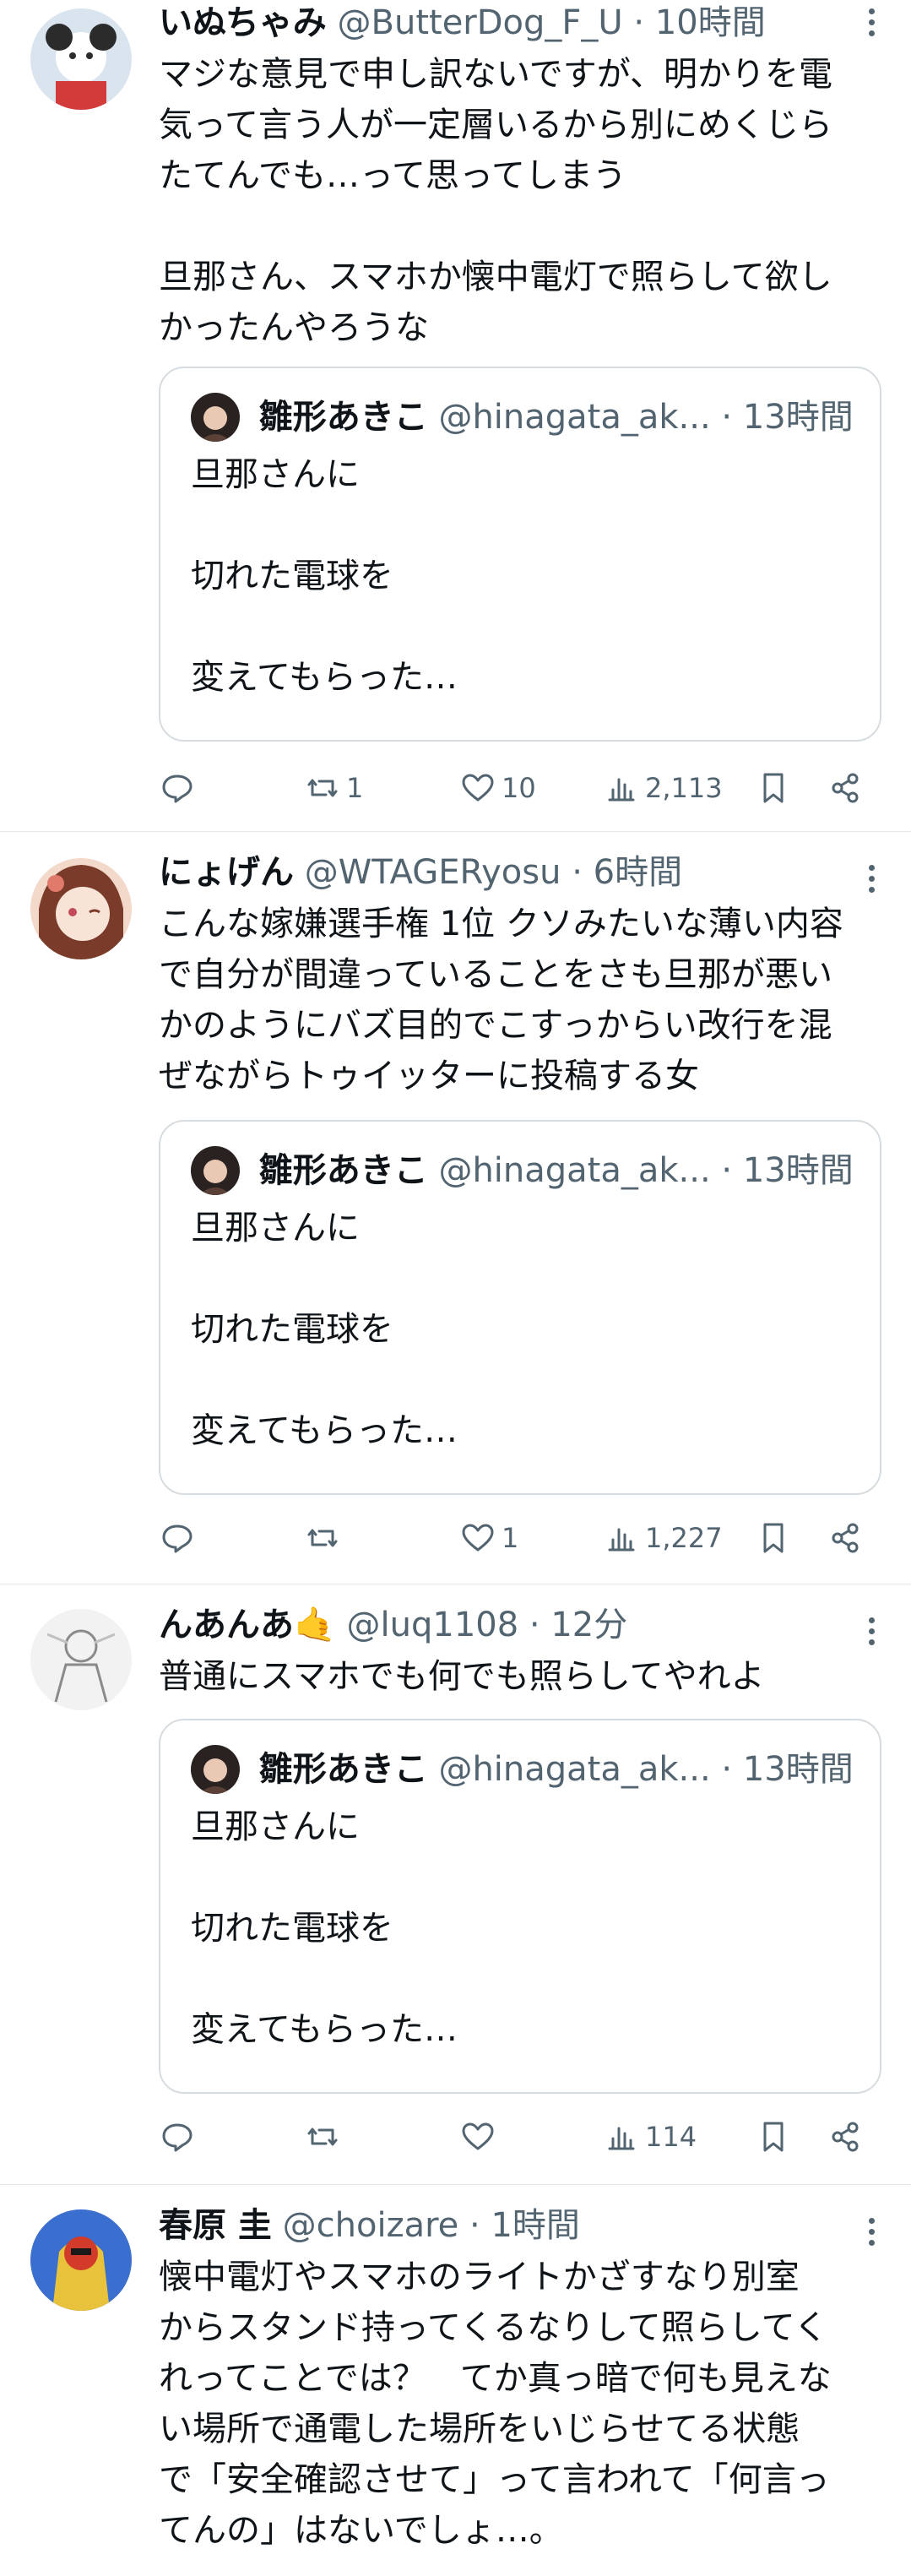 This screenshot has height=2576, width=911. Describe the element at coordinates (588, 1625) in the screenshot. I see `timestamp: 12分` at that location.